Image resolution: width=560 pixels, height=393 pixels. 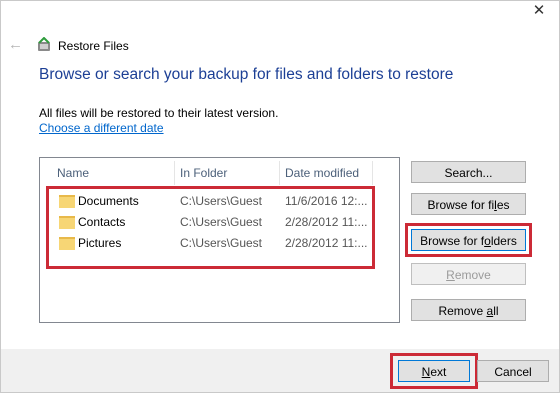 What do you see at coordinates (93, 46) in the screenshot?
I see `window-title: Restore Files` at bounding box center [93, 46].